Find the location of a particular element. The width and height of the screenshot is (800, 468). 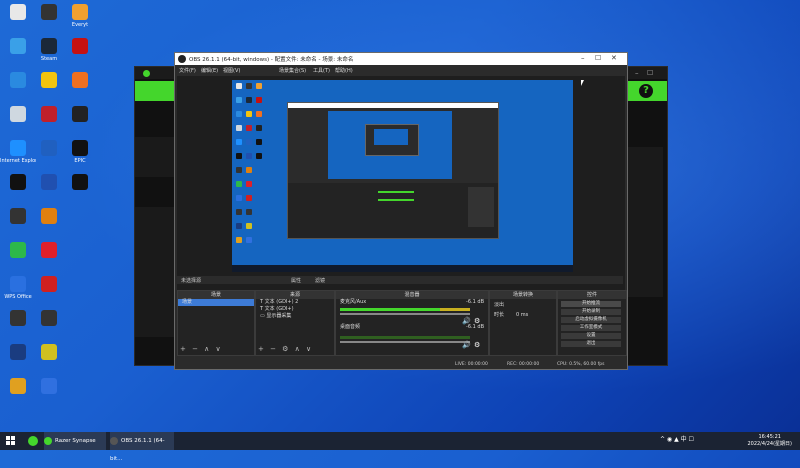

logo-icon is located at coordinates (80, 114).